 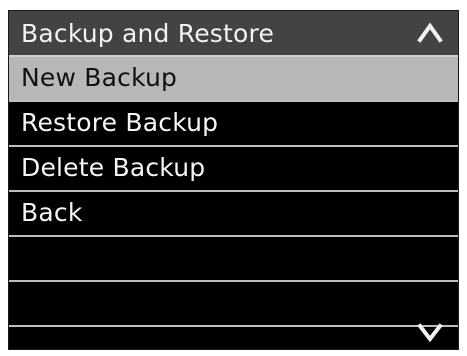 I want to click on scroll-up-button, so click(x=430, y=33).